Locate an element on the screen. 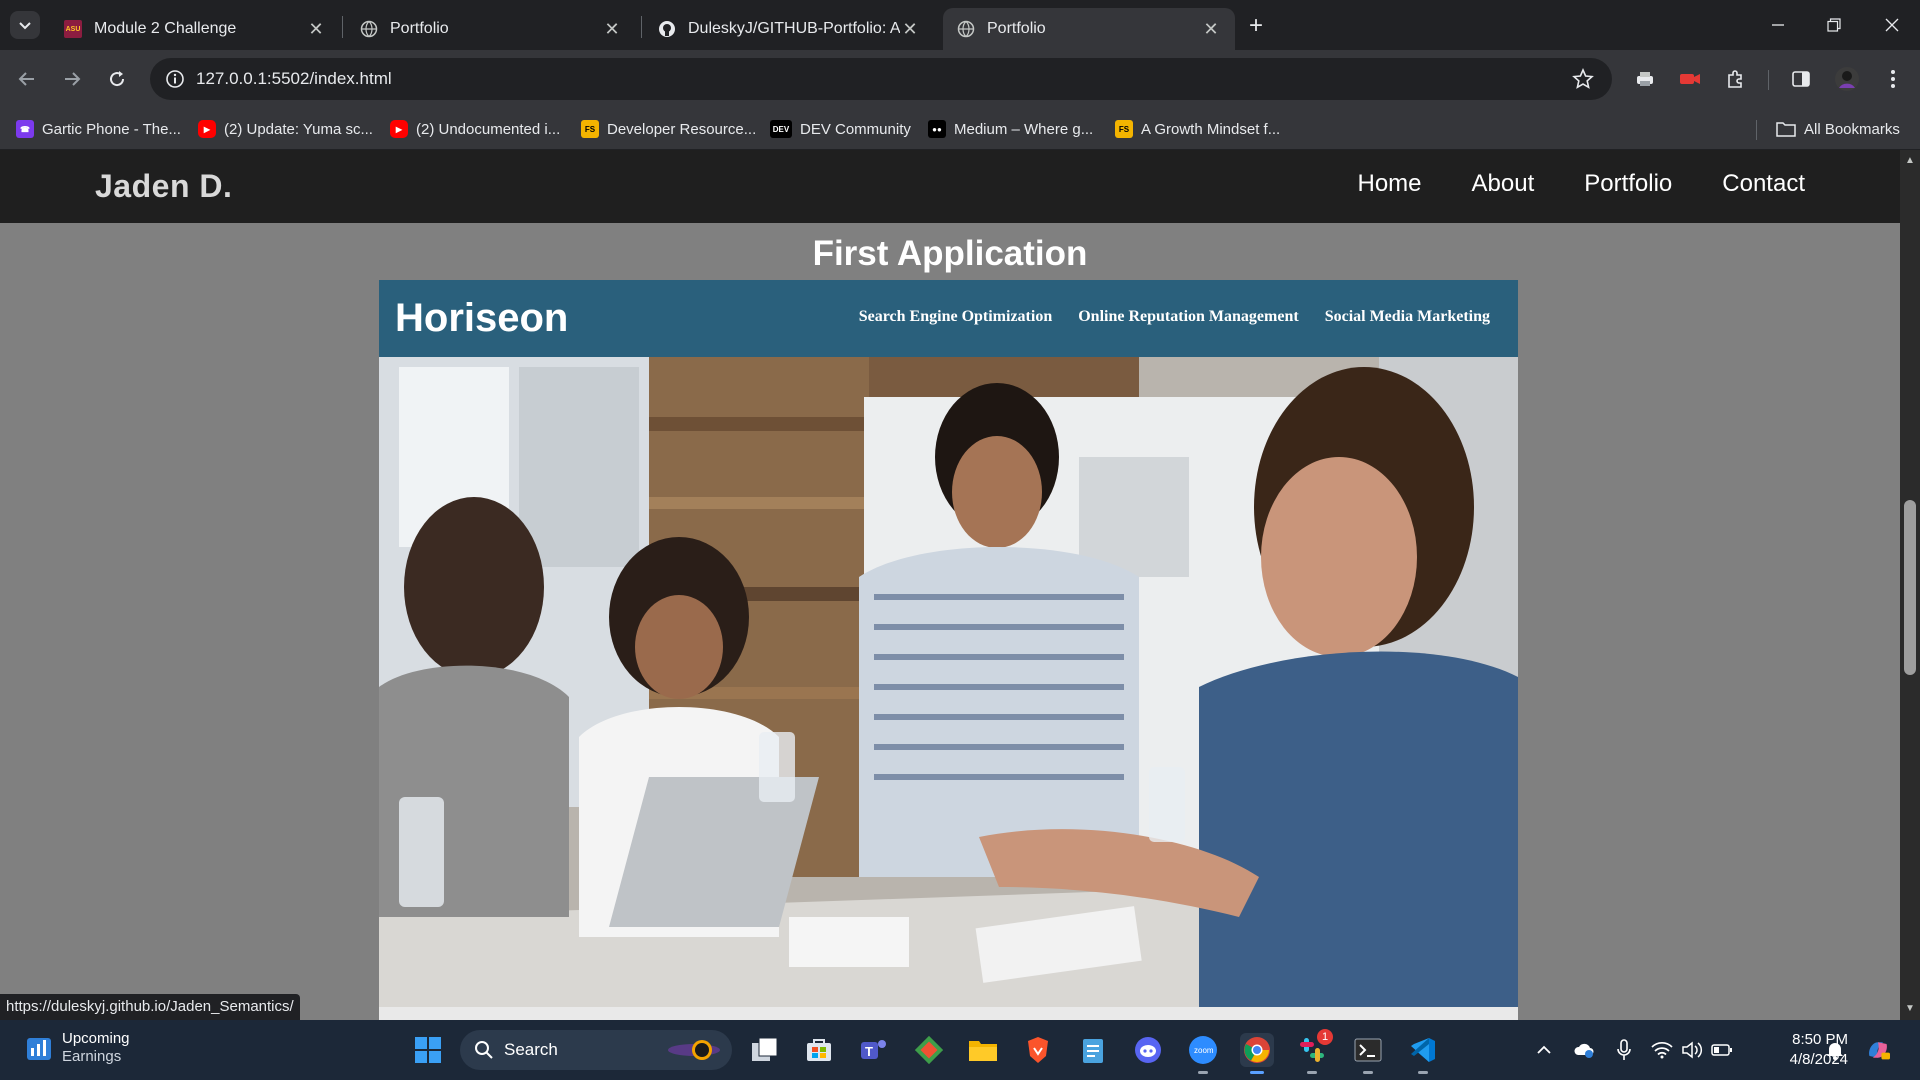  tab-search-button is located at coordinates (25, 25).